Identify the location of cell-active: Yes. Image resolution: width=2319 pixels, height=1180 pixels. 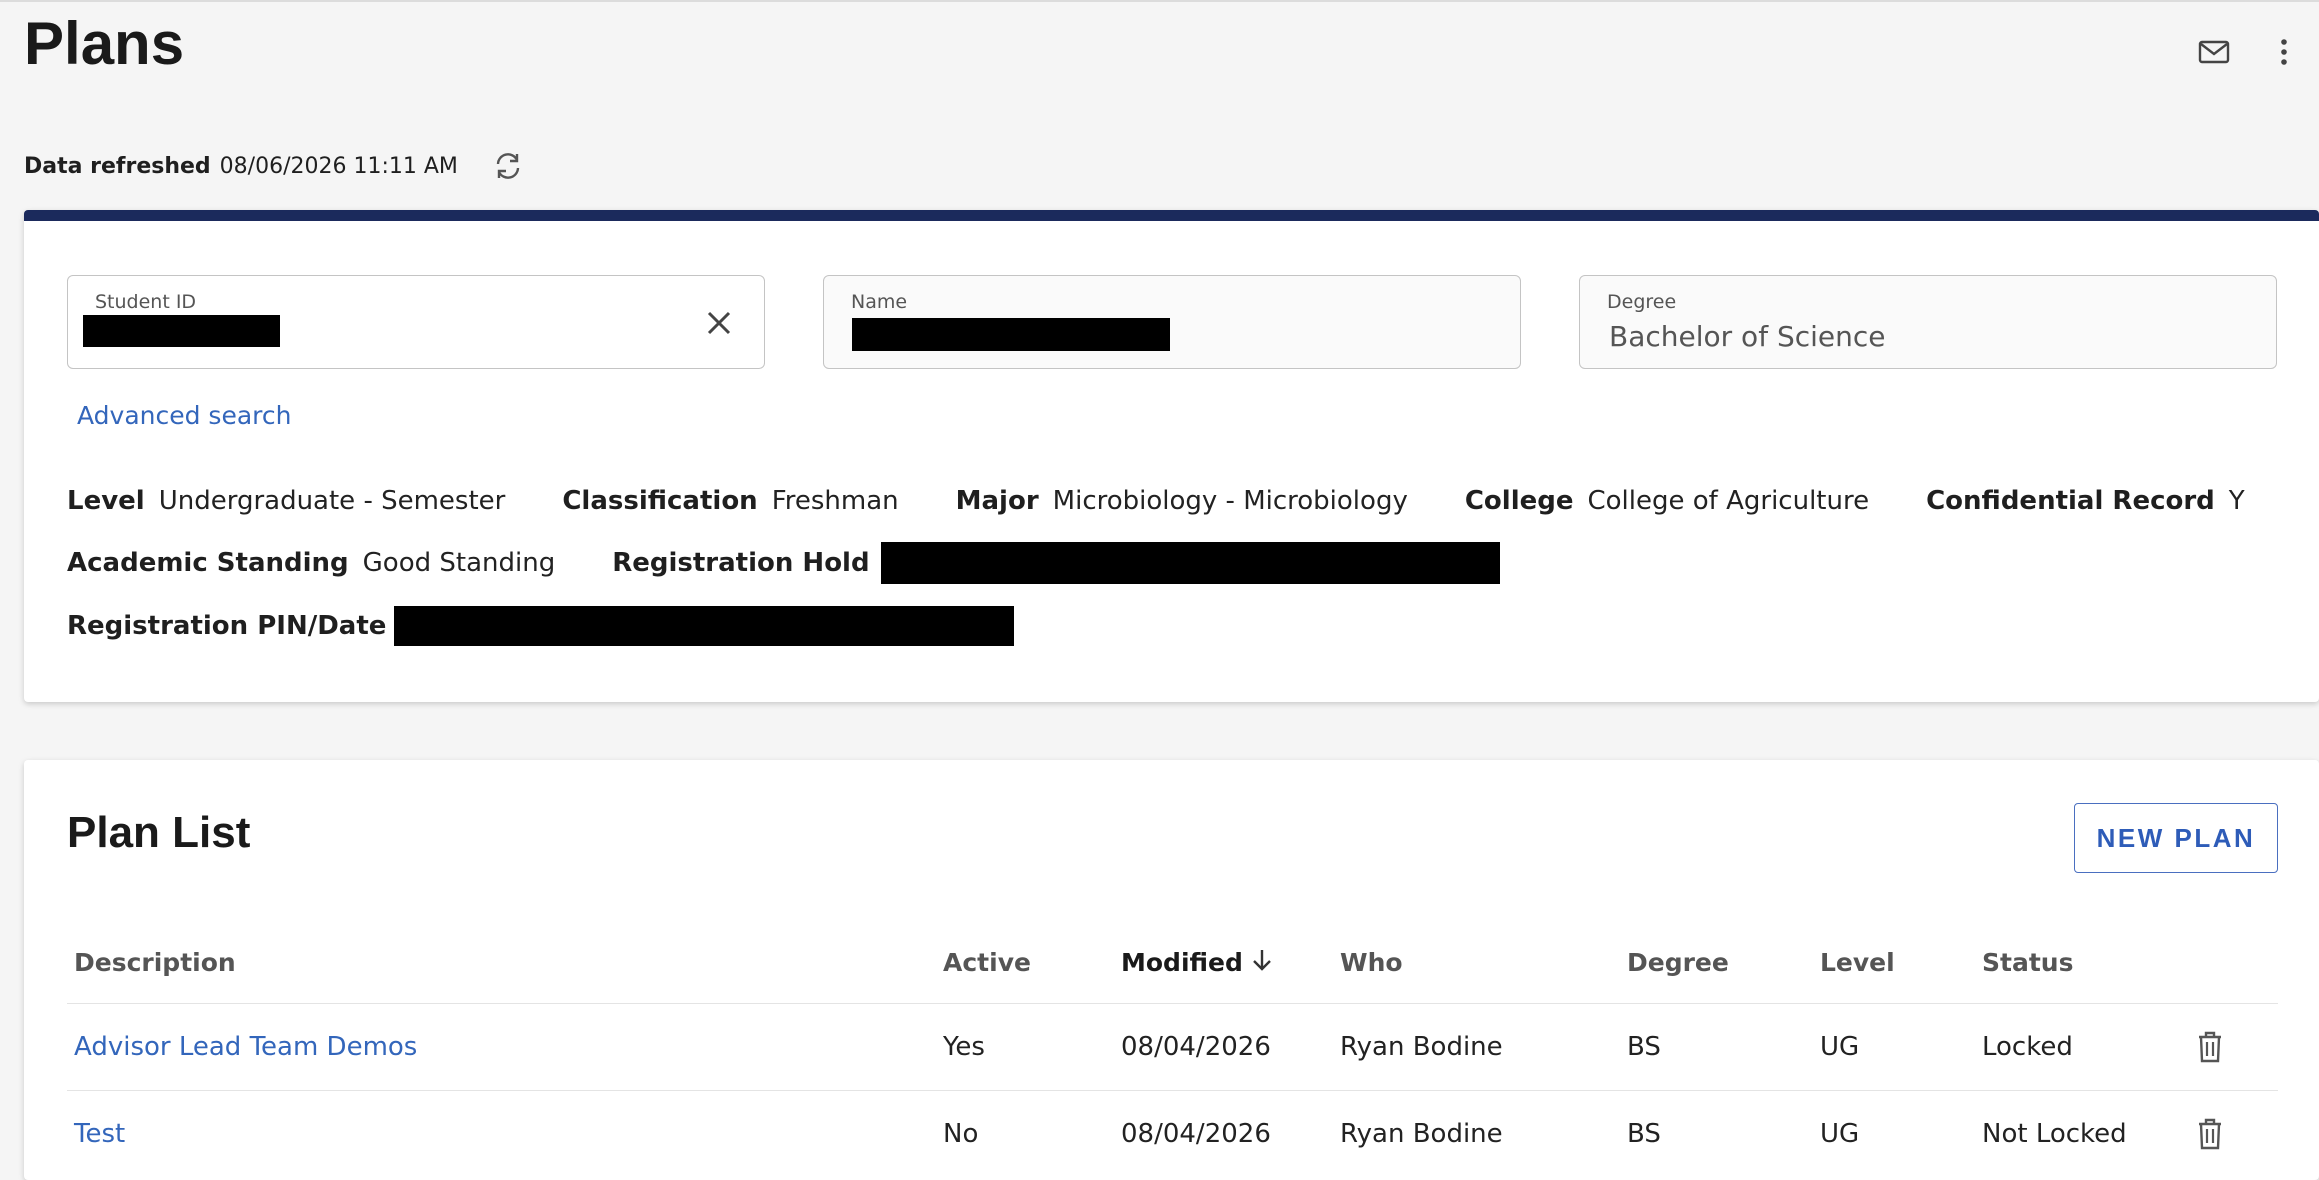
(964, 1047).